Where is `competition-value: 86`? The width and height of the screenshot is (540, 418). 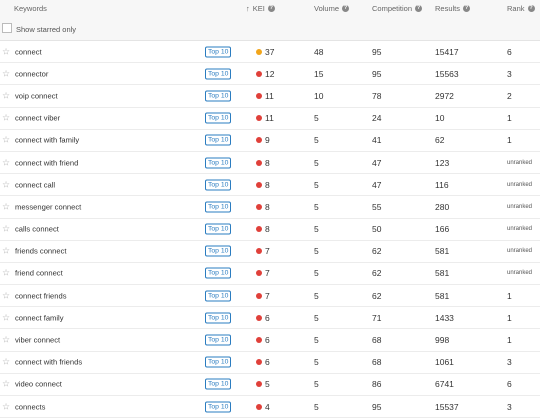
competition-value: 86 is located at coordinates (377, 384).